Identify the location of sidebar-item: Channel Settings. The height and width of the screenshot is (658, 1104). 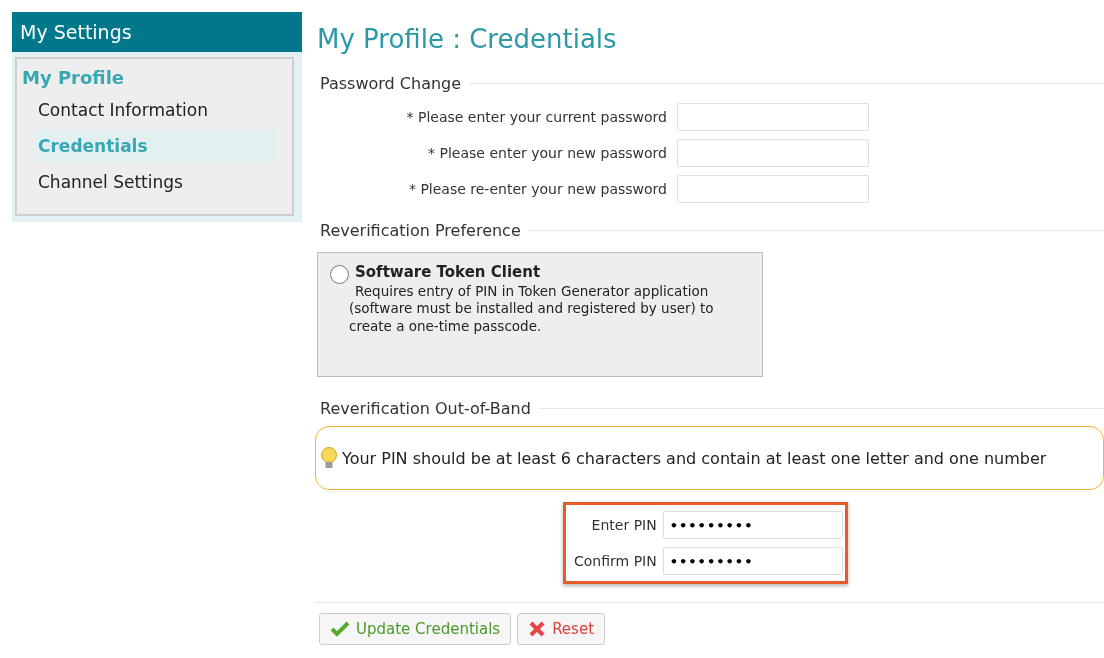
(155, 182).